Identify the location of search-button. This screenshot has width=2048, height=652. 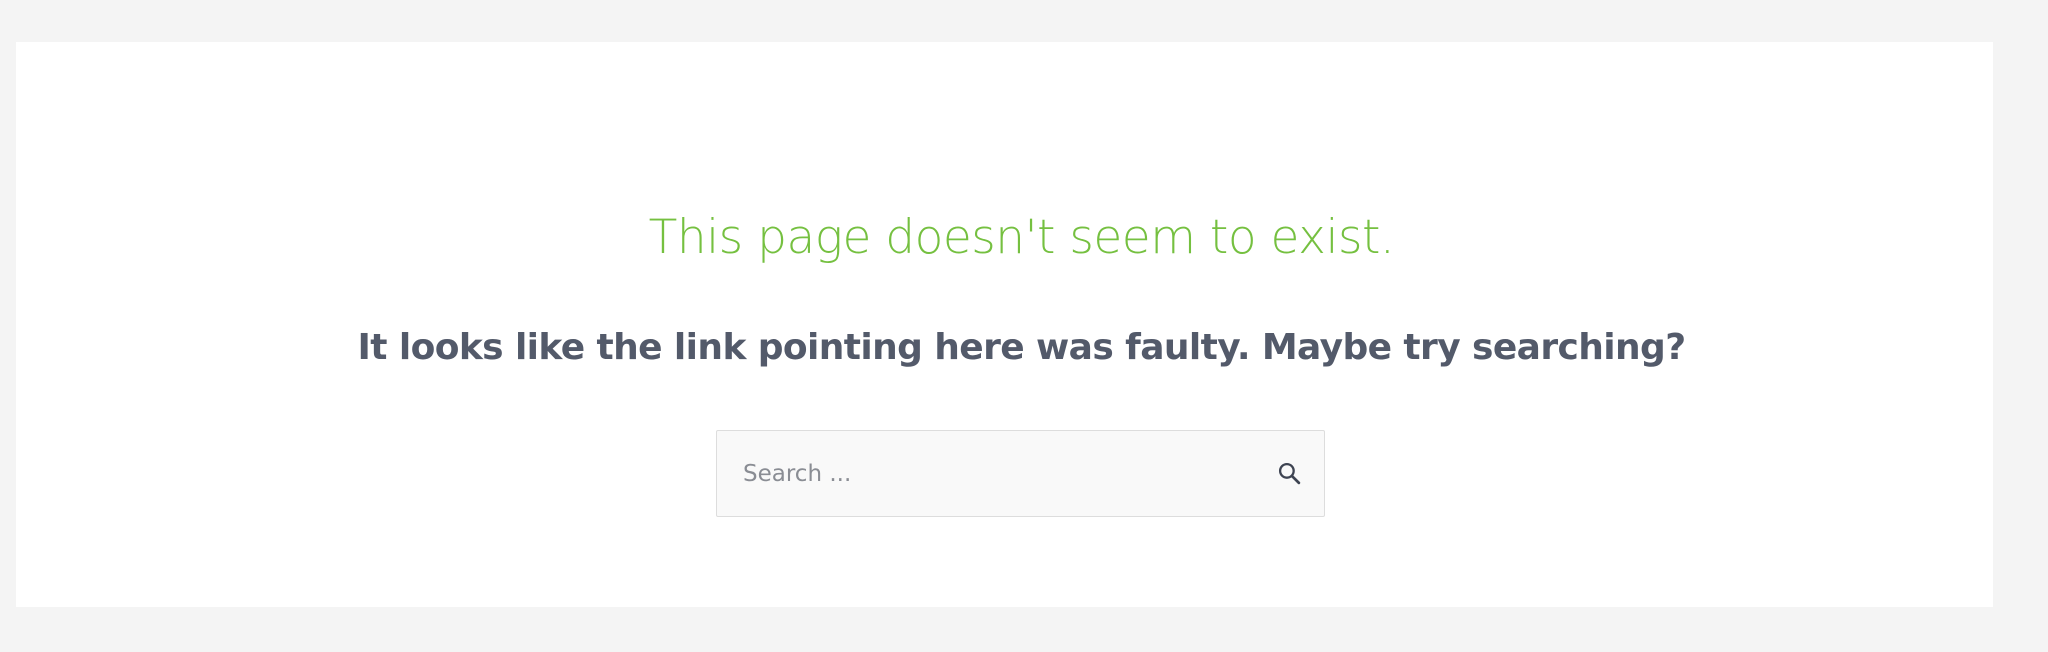
(1289, 473).